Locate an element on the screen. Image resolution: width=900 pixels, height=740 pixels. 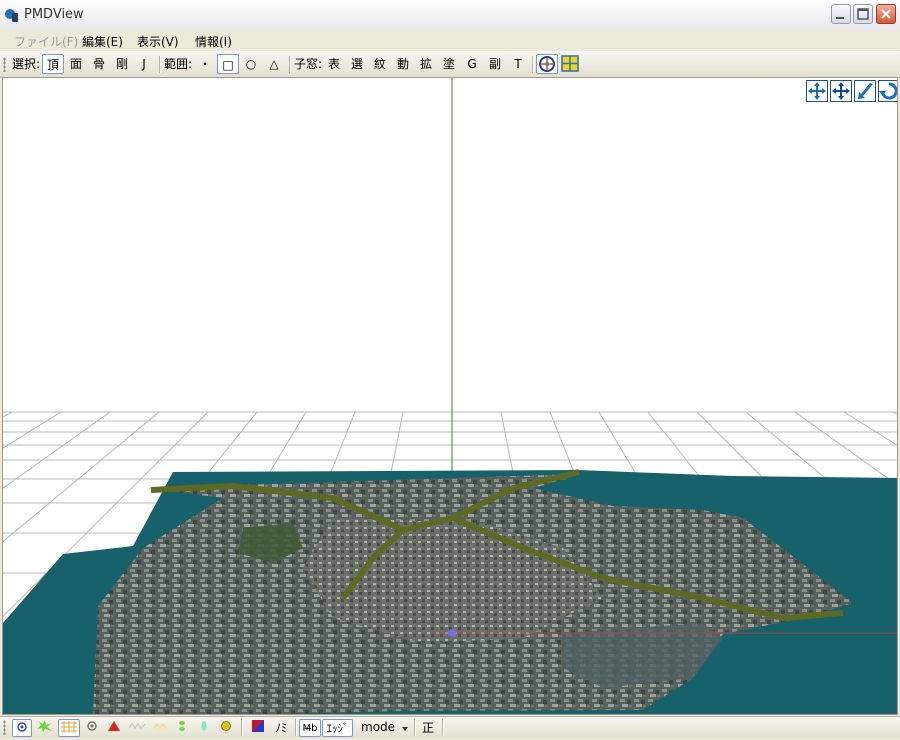
cyan-bone-icon is located at coordinates (204, 726).